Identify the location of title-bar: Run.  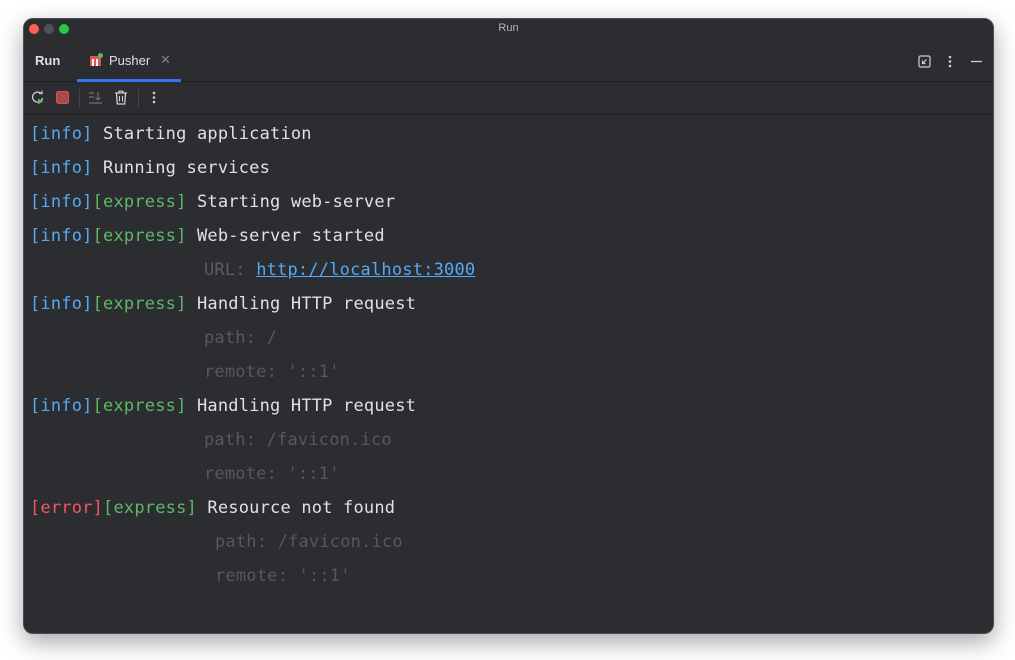
(508, 29).